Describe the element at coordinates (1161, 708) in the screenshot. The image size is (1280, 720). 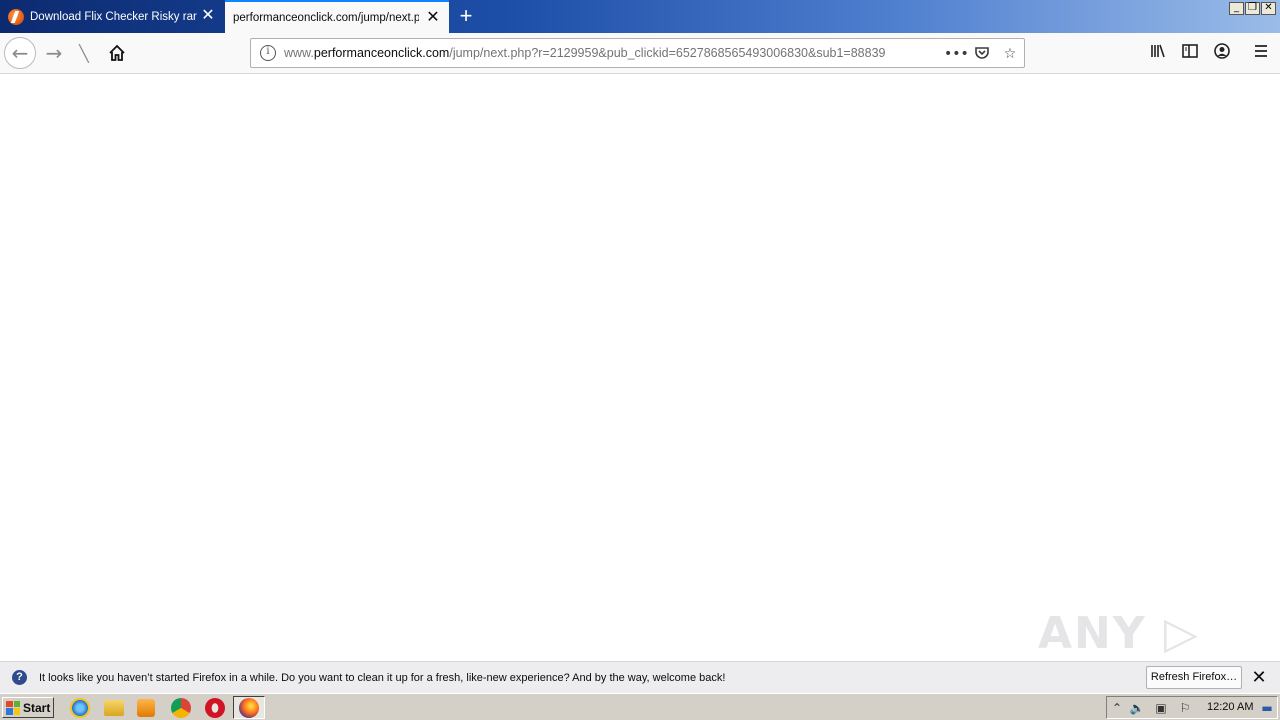
I see `network-icon: ▣` at that location.